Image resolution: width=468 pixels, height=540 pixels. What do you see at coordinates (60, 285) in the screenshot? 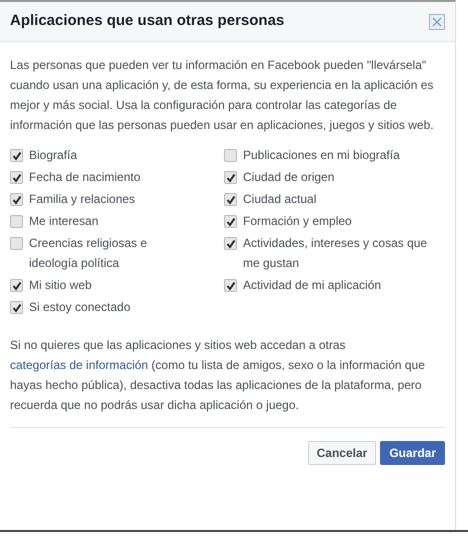
I see `checkbox-label: Mi sitio web` at bounding box center [60, 285].